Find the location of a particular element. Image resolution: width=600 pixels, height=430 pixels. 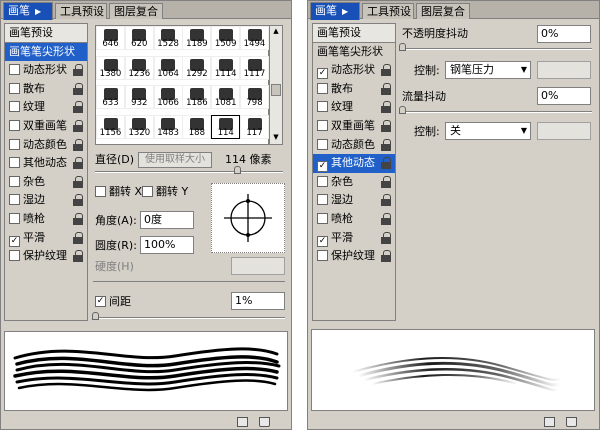

tab-tool-presets: 工具预设 is located at coordinates (388, 11).